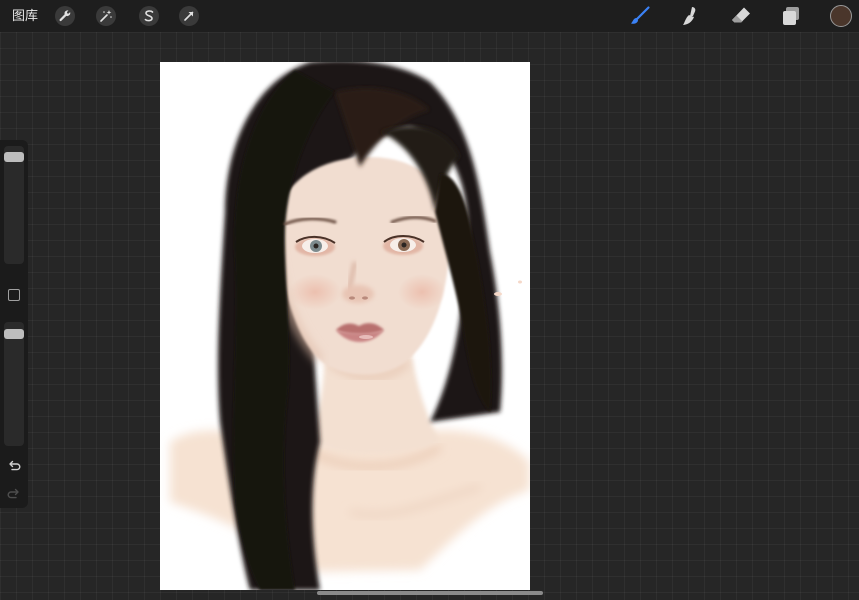  Describe the element at coordinates (14, 494) in the screenshot. I see `redo-icon` at that location.